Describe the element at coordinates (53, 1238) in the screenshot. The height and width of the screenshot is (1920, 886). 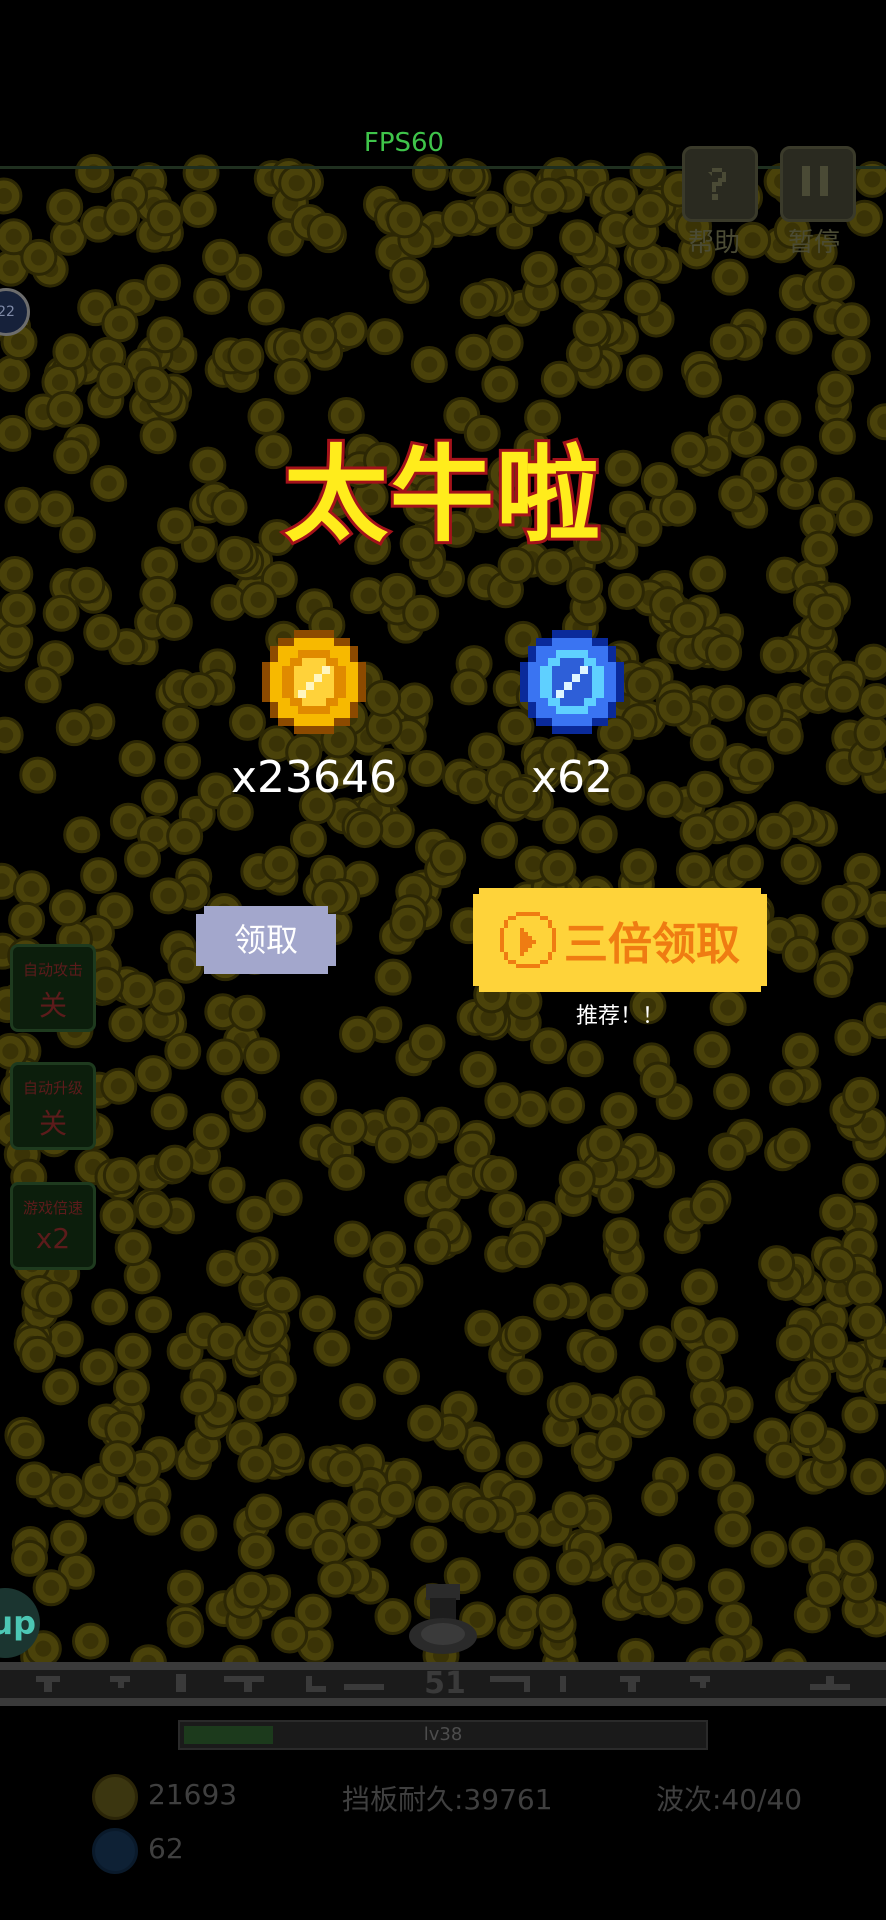
I see `game-speed-state: x2` at that location.